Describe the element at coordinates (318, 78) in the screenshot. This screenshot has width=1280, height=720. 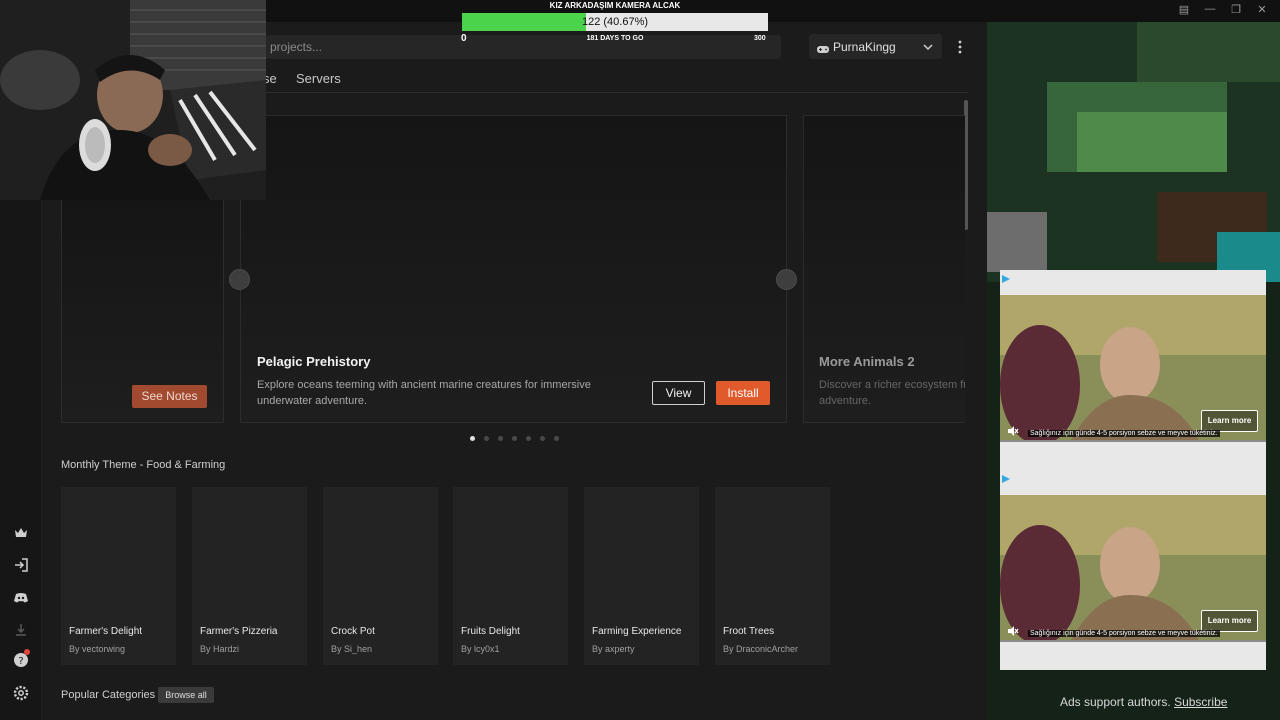
I see `tab-servers: Servers` at that location.